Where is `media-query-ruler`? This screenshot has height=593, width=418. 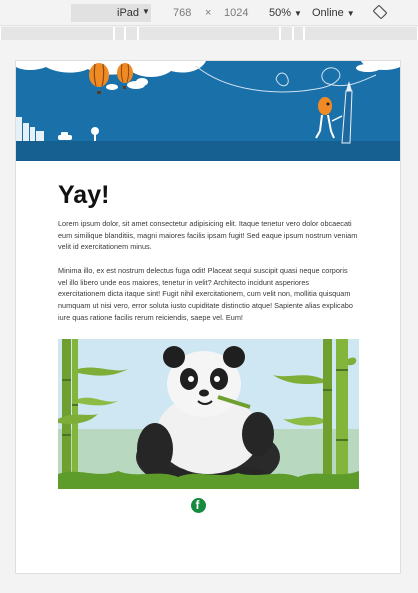
media-query-ruler is located at coordinates (209, 33).